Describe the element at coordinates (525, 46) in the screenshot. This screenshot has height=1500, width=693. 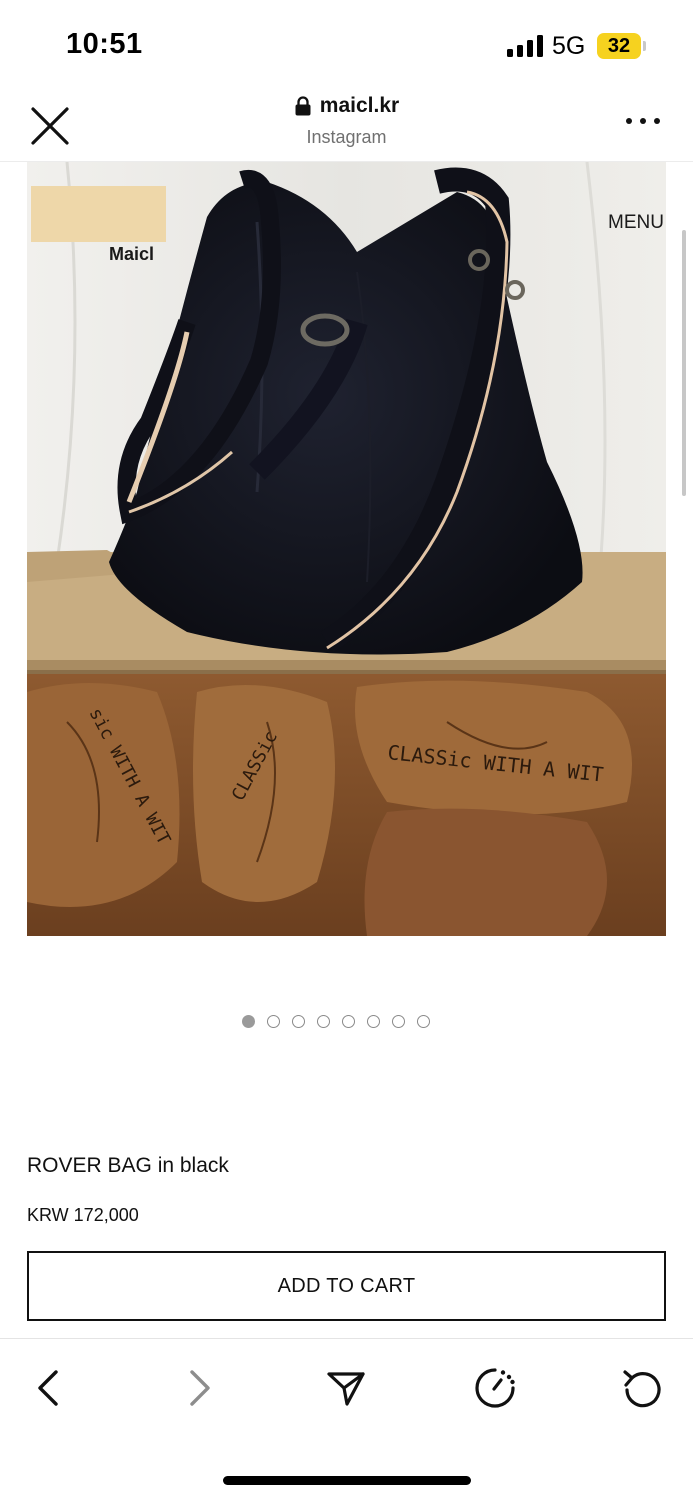
I see `signal-icon` at that location.